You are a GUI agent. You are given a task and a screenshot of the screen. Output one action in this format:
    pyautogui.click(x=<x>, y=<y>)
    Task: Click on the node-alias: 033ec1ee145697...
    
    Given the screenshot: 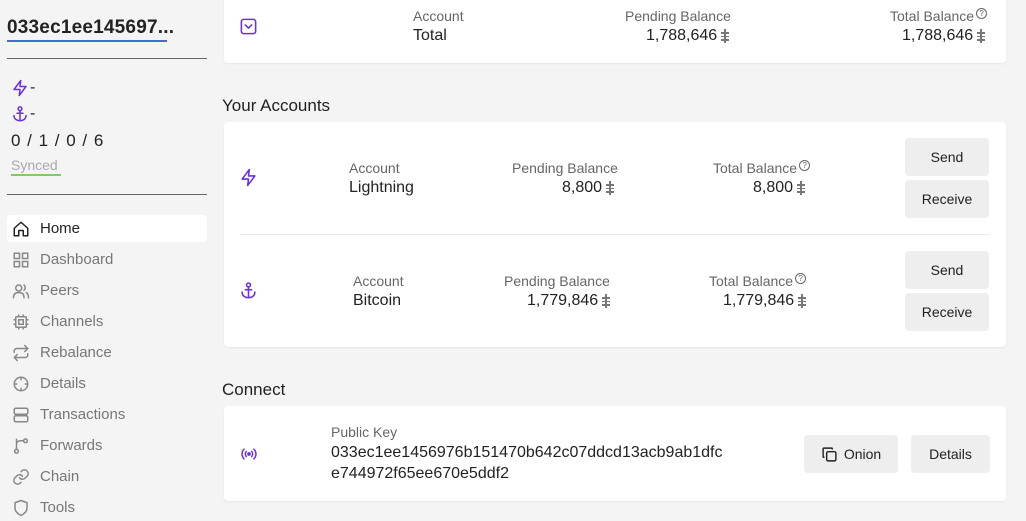 What is the action you would take?
    pyautogui.click(x=90, y=28)
    